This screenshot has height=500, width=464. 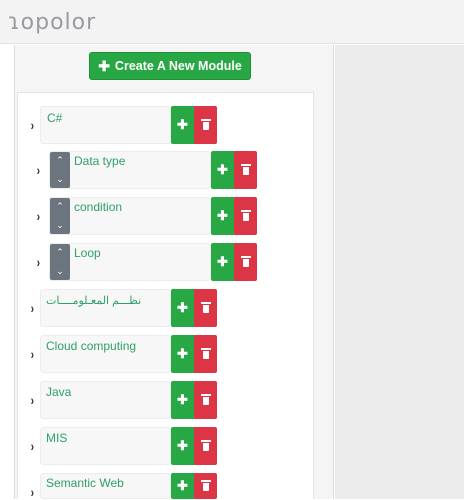 I want to click on module-name: Cloud computing, so click(x=91, y=346).